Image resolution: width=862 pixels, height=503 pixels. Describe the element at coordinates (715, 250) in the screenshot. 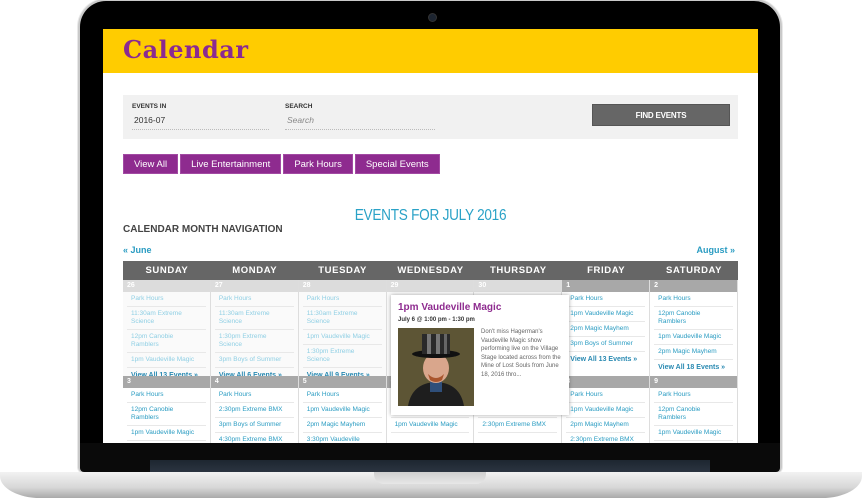

I see `next-month-link: August »` at that location.